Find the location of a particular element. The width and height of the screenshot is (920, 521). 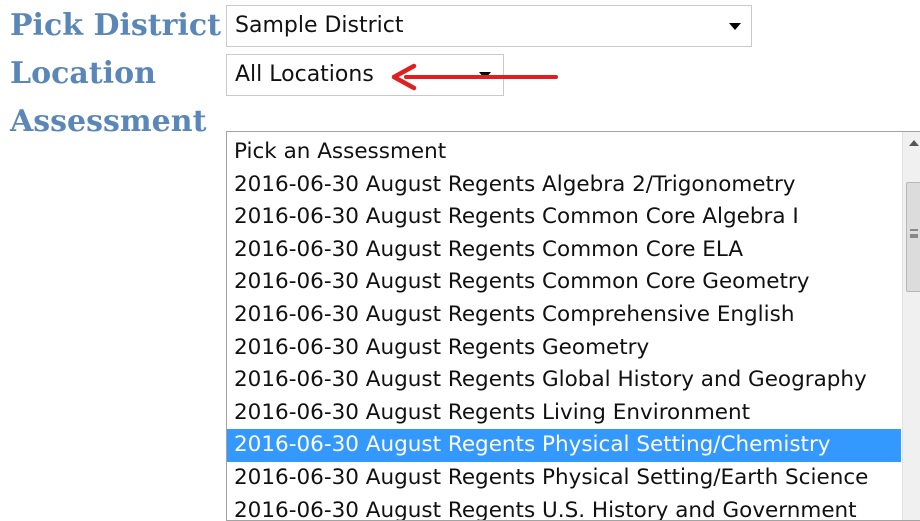

assessment-label: Assessment is located at coordinates (108, 121).